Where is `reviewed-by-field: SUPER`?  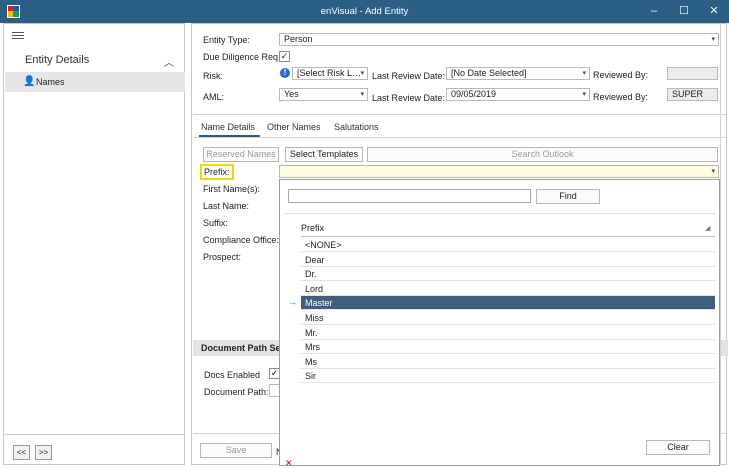
reviewed-by-field: SUPER is located at coordinates (692, 94).